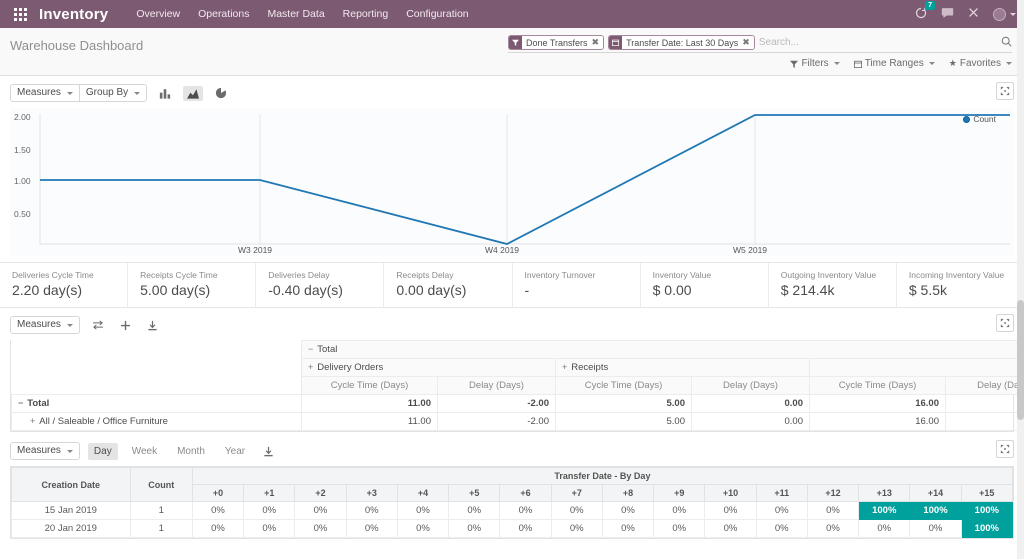 The width and height of the screenshot is (1024, 559). What do you see at coordinates (1020, 360) in the screenshot?
I see `page-scrollbar-thumb` at bounding box center [1020, 360].